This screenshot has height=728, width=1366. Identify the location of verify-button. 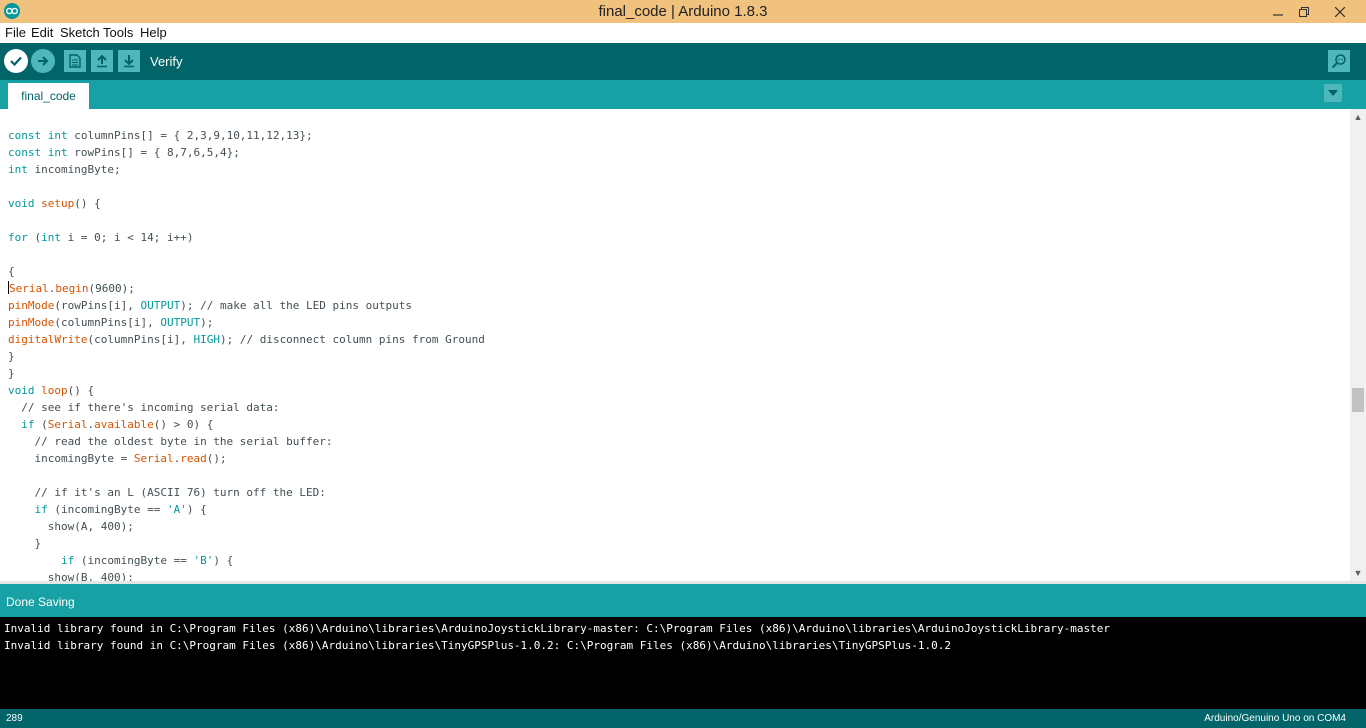
(16, 61).